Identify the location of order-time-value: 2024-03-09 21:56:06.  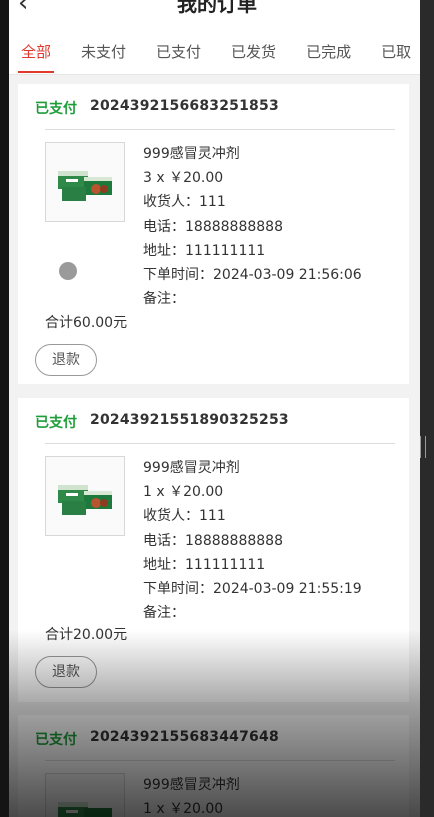
(287, 275).